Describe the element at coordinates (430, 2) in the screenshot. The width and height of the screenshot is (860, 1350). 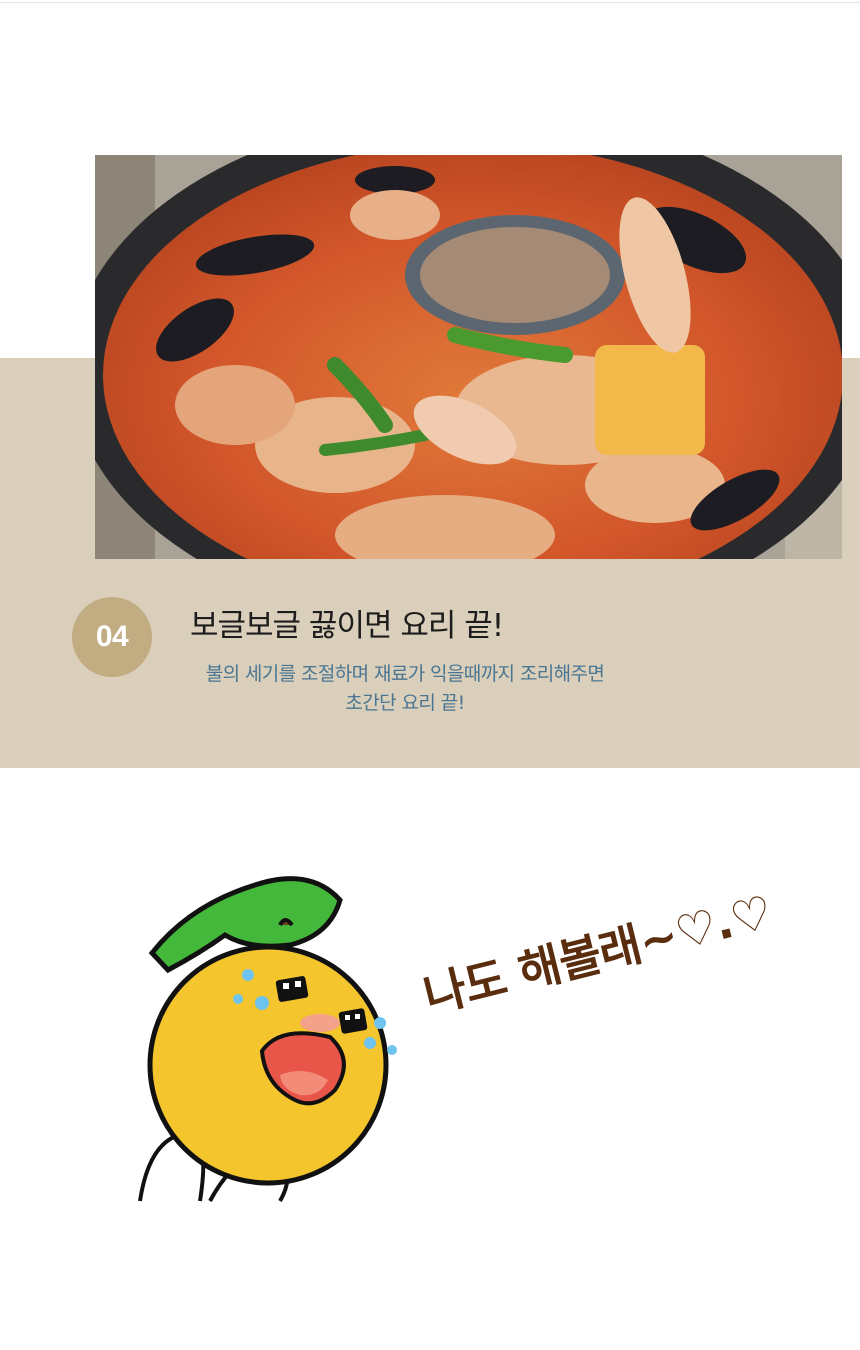
I see `top-divider` at that location.